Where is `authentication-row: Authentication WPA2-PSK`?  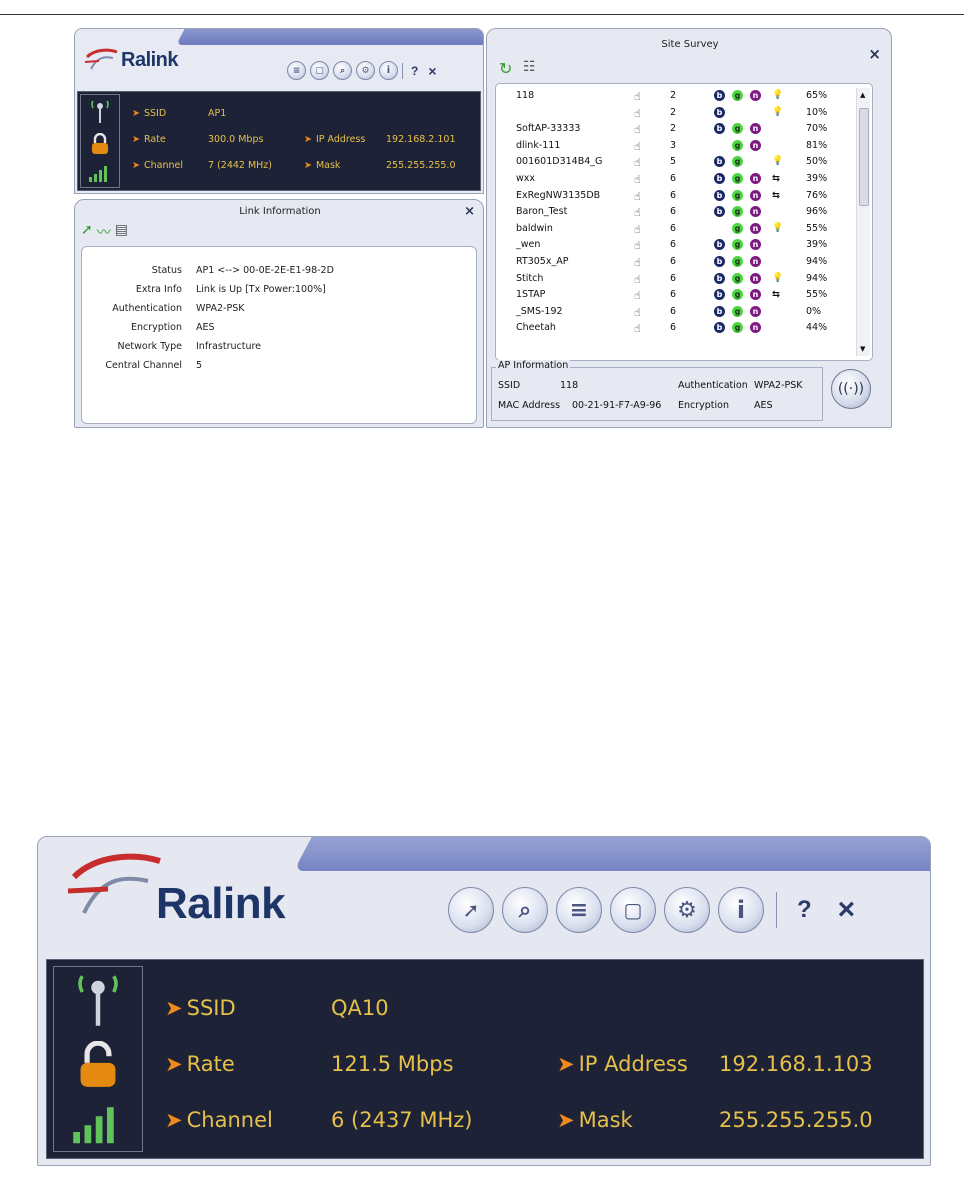
authentication-row: Authentication WPA2-PSK is located at coordinates (178, 308).